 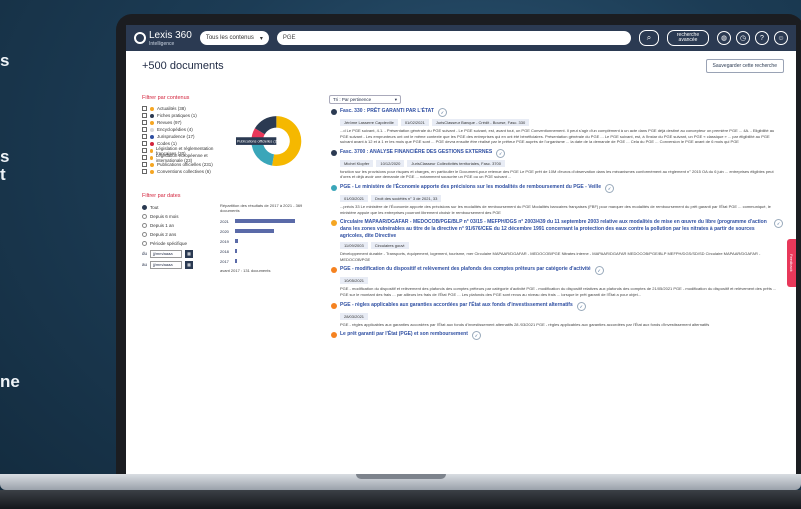 I want to click on search-button: ⌕, so click(x=649, y=38).